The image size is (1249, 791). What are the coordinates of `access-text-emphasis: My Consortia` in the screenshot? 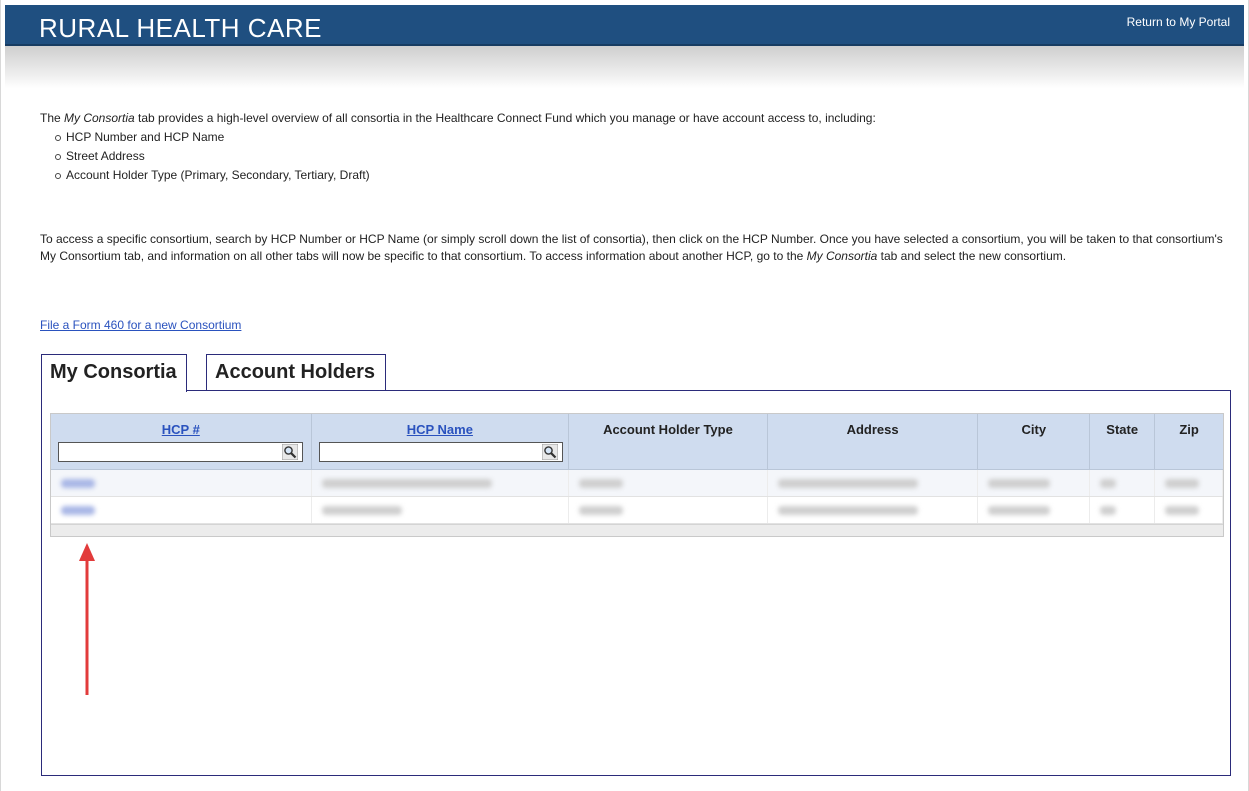 It's located at (842, 256).